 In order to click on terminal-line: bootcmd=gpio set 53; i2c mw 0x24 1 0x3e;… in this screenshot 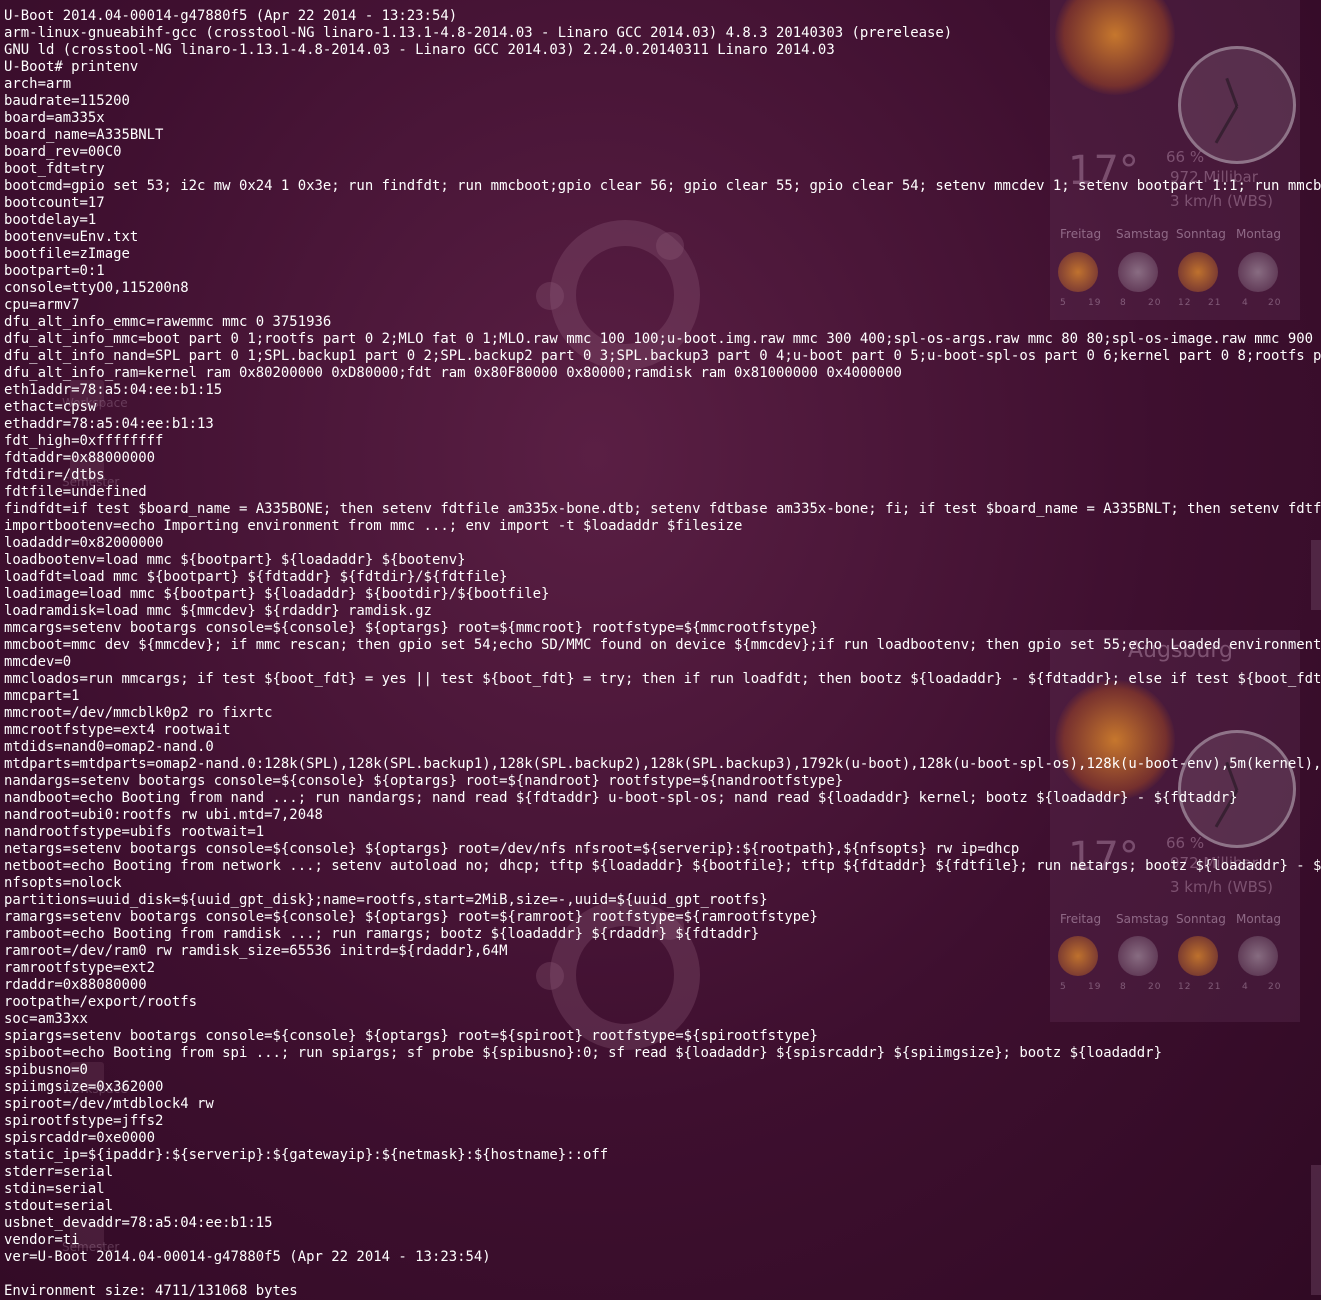, I will do `click(662, 186)`.